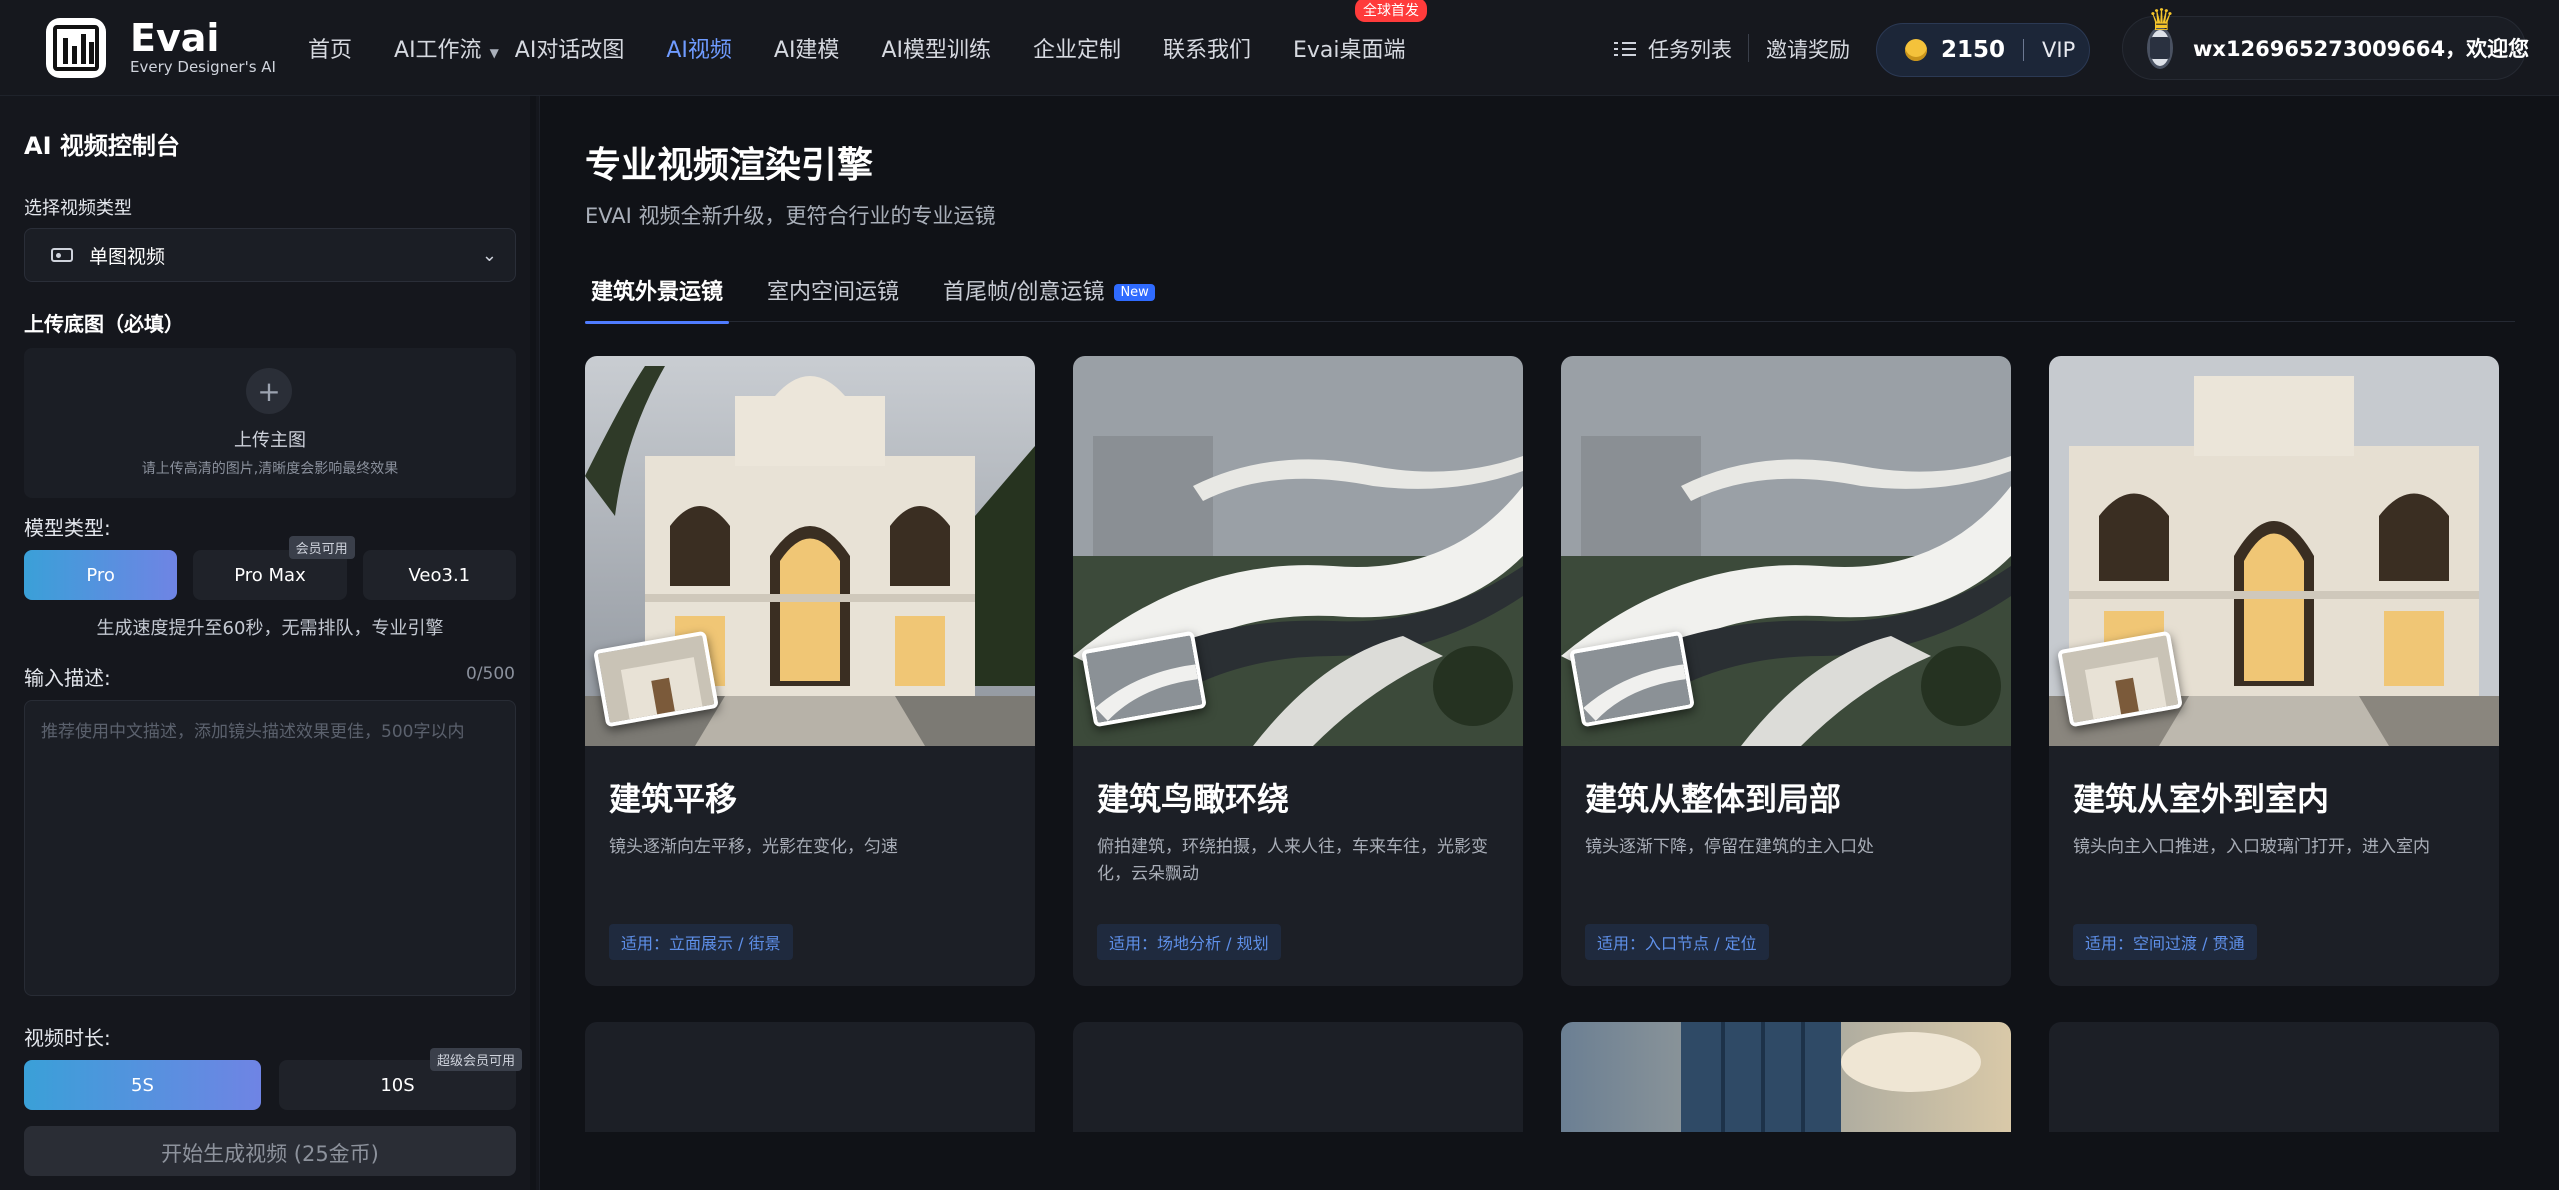  I want to click on description-textarea: 推荐使用中文描述，添加镜头描述效果更佳，500字以内, so click(270, 848).